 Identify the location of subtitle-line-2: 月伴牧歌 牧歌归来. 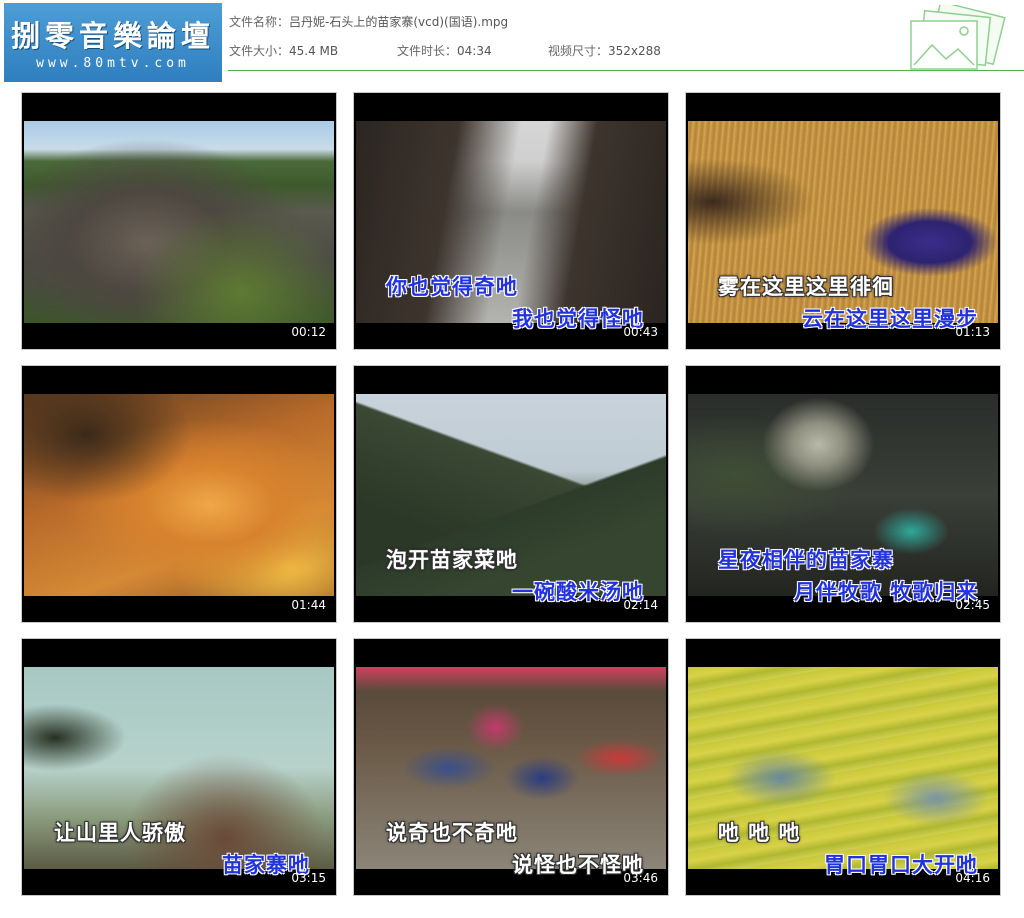
(886, 592).